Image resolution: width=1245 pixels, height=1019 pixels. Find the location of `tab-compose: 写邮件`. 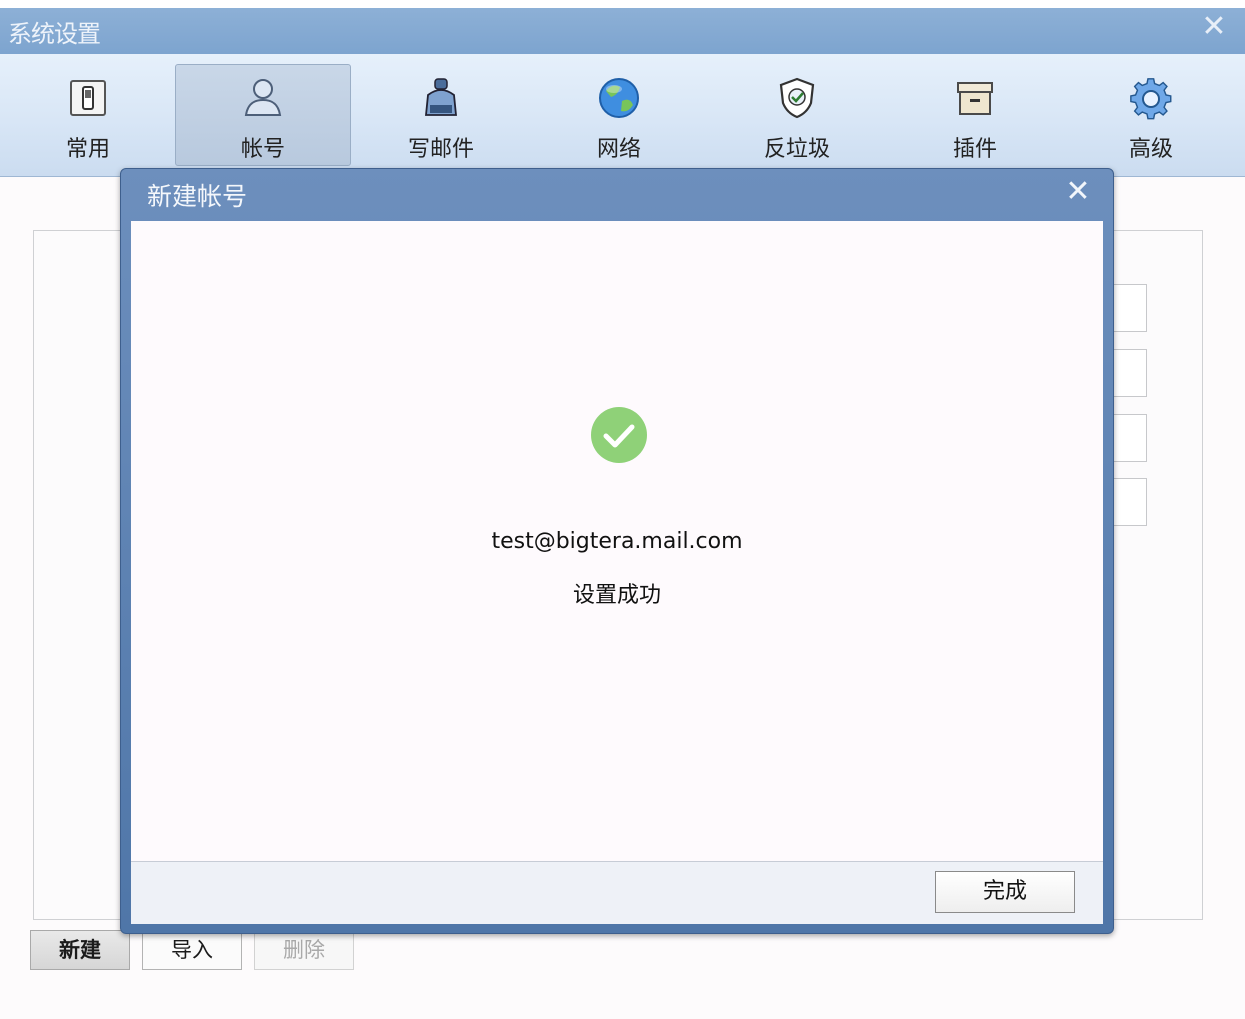

tab-compose: 写邮件 is located at coordinates (441, 115).